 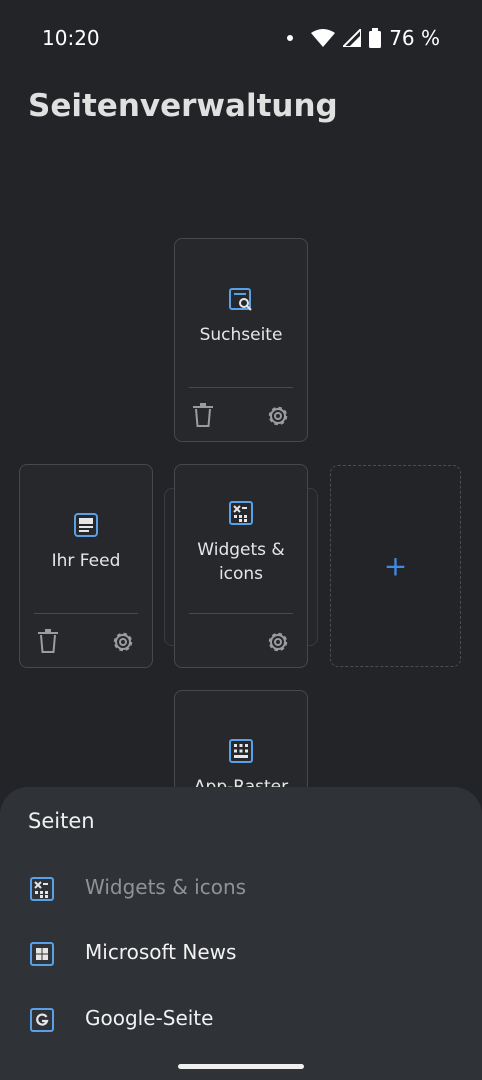 What do you see at coordinates (241, 39) in the screenshot?
I see `status-bar: 10:20 76 %` at bounding box center [241, 39].